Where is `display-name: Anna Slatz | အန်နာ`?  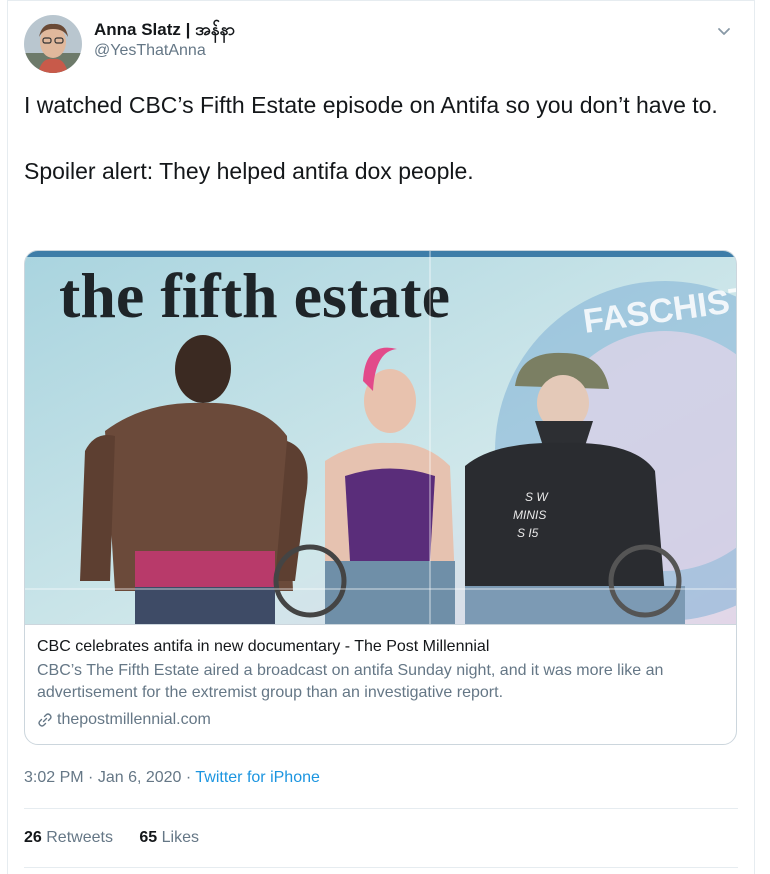
display-name: Anna Slatz | အန်နာ is located at coordinates (164, 30).